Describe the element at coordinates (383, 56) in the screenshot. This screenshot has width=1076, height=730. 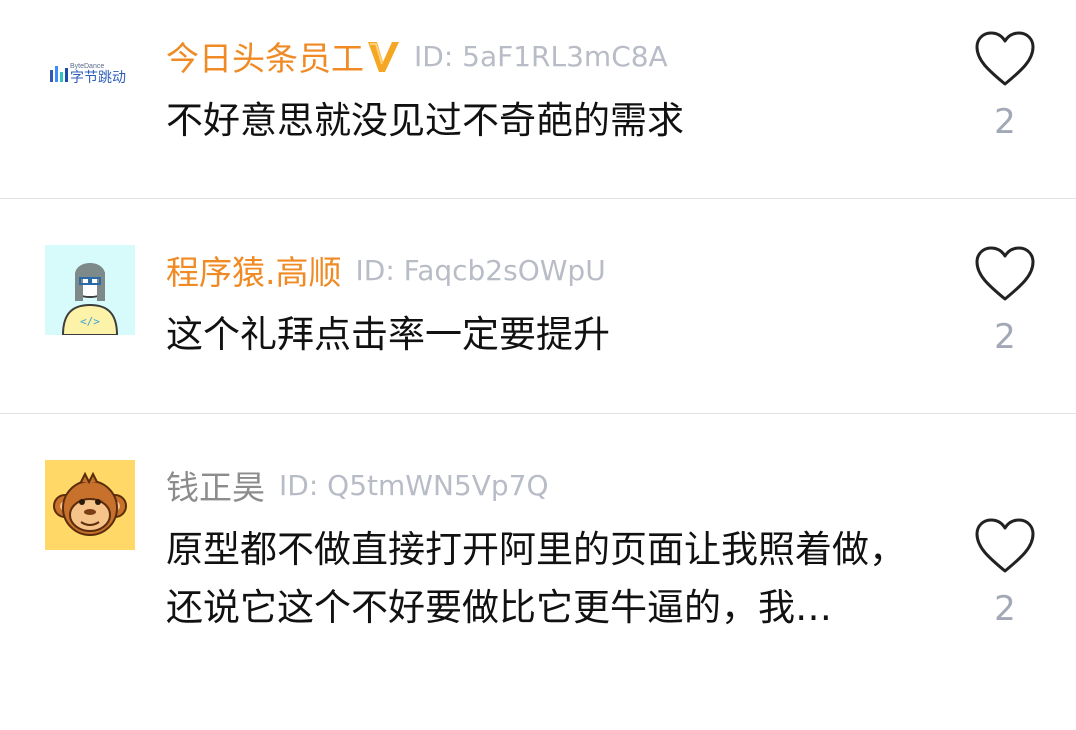
I see `verified-badge-icon` at that location.